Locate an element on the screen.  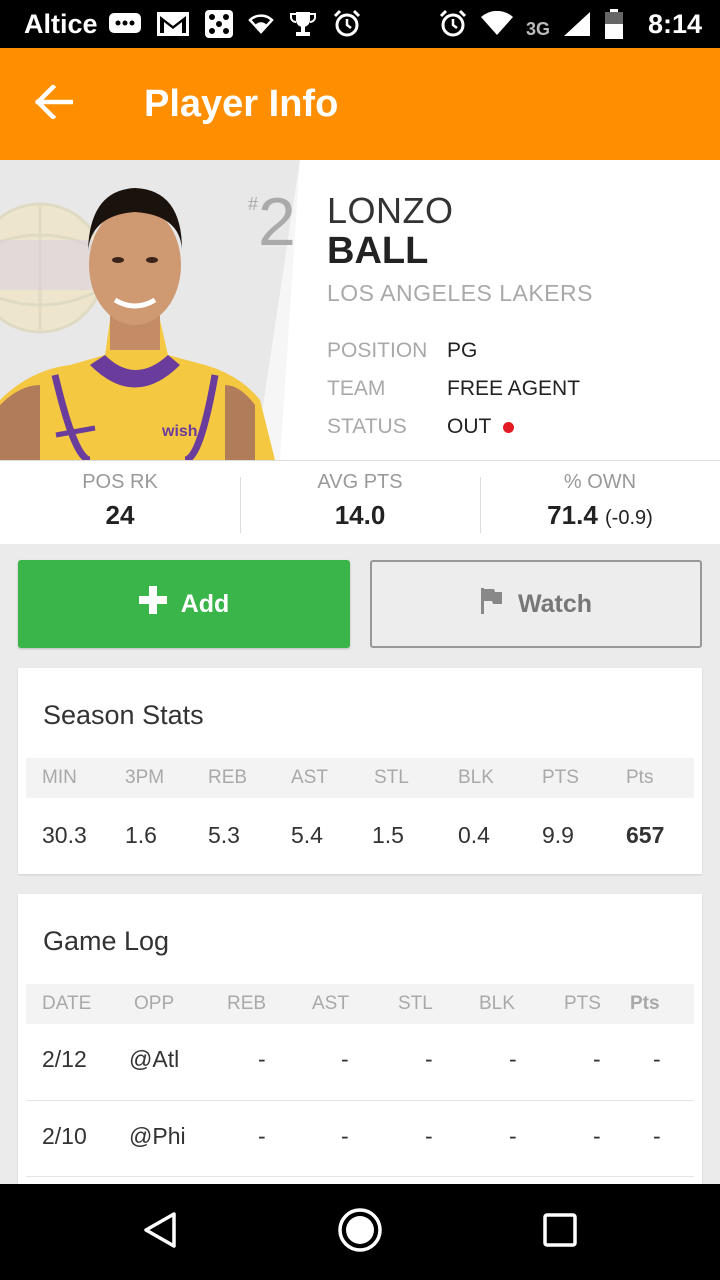
info-row-status: STATUS OUT is located at coordinates (453, 427).